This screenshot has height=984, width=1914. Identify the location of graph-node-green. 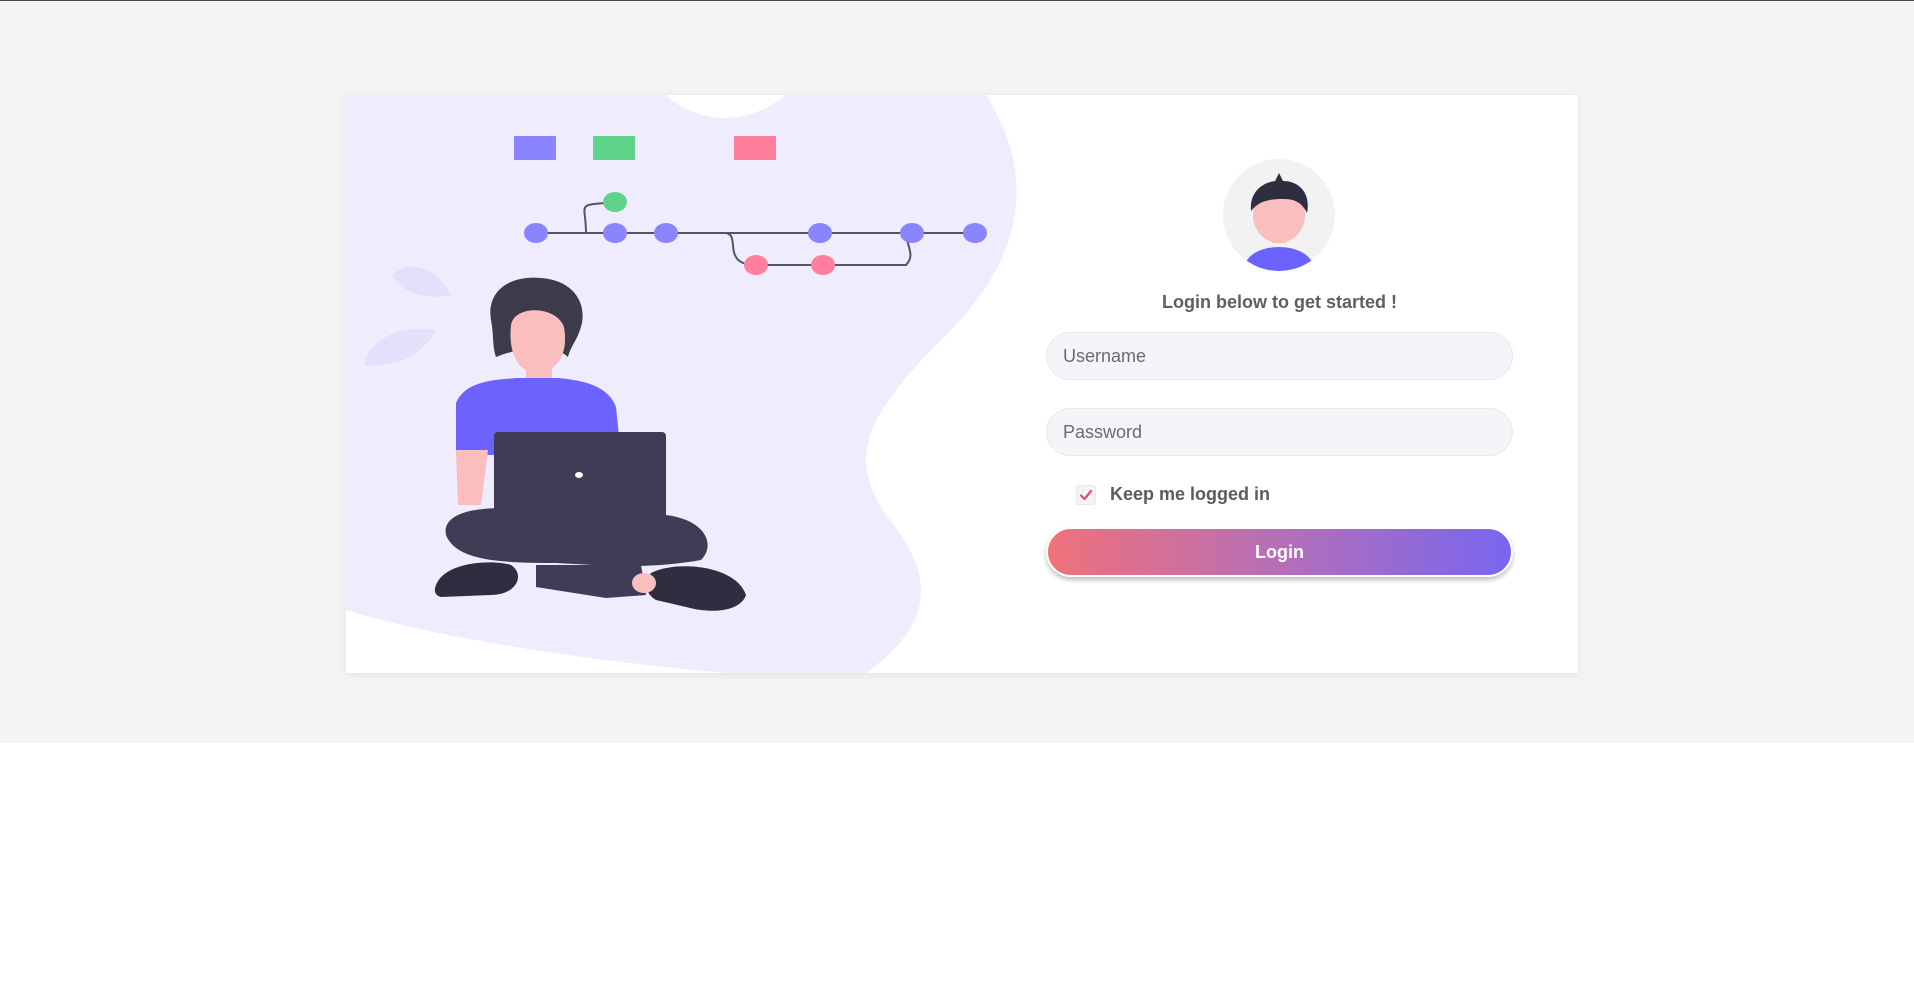
(615, 202).